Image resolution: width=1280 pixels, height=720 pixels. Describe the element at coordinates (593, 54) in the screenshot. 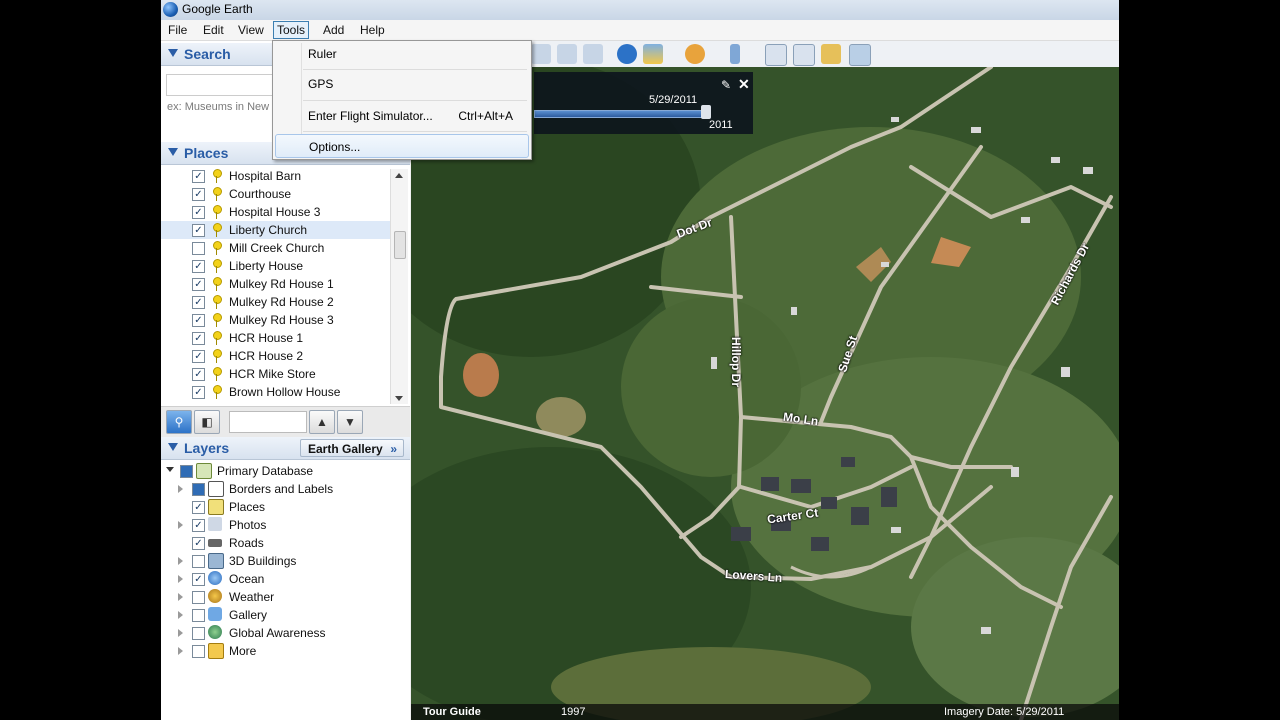

I see `record-tour-icon` at that location.